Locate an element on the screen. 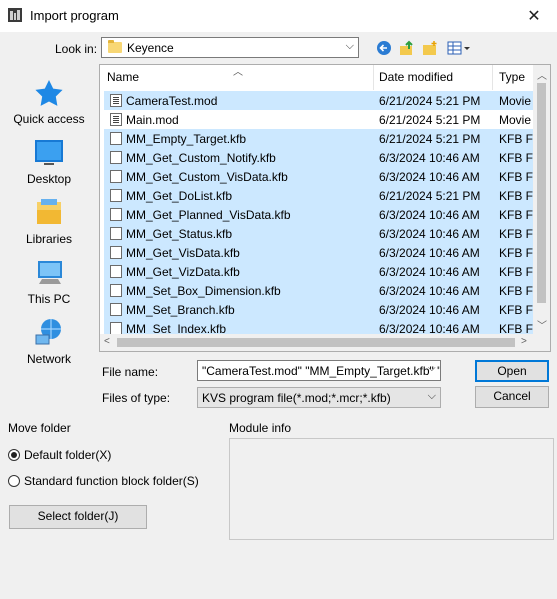  network-icon is located at coordinates (49, 333).